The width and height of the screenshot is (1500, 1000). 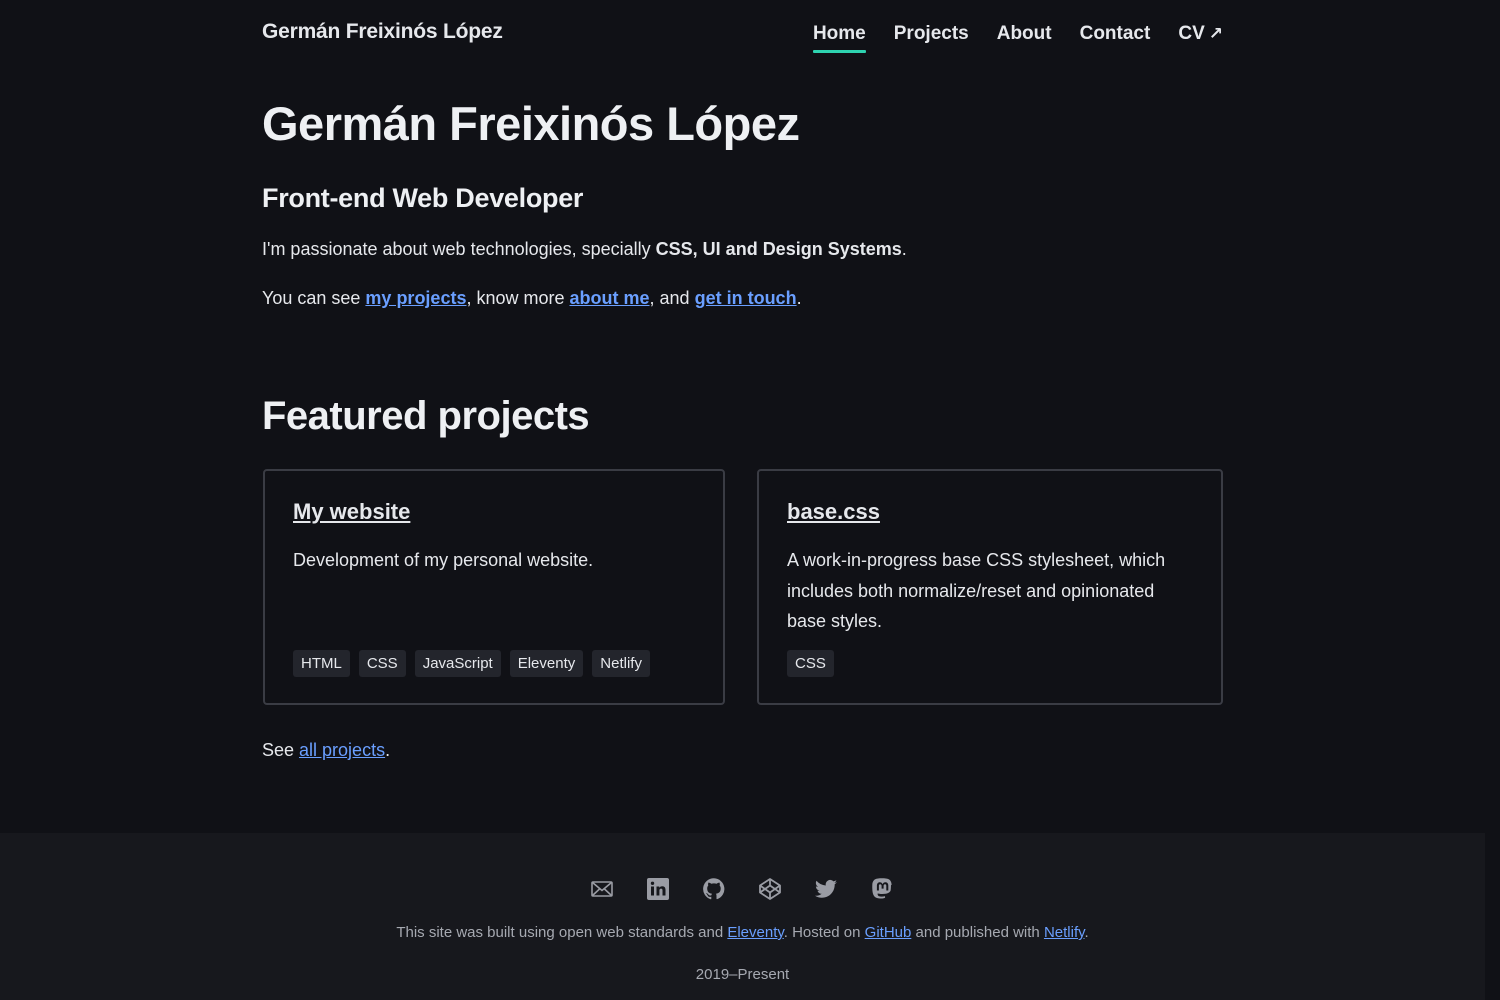 What do you see at coordinates (321, 663) in the screenshot?
I see `project-tag: HTML` at bounding box center [321, 663].